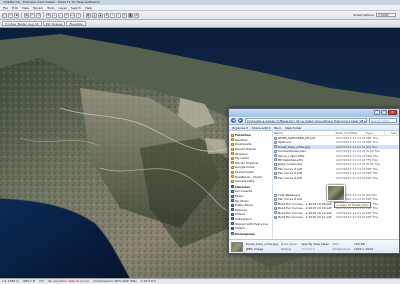 The width and height of the screenshot is (400, 284). What do you see at coordinates (88, 15) in the screenshot?
I see `layer-icon: ◧` at bounding box center [88, 15].